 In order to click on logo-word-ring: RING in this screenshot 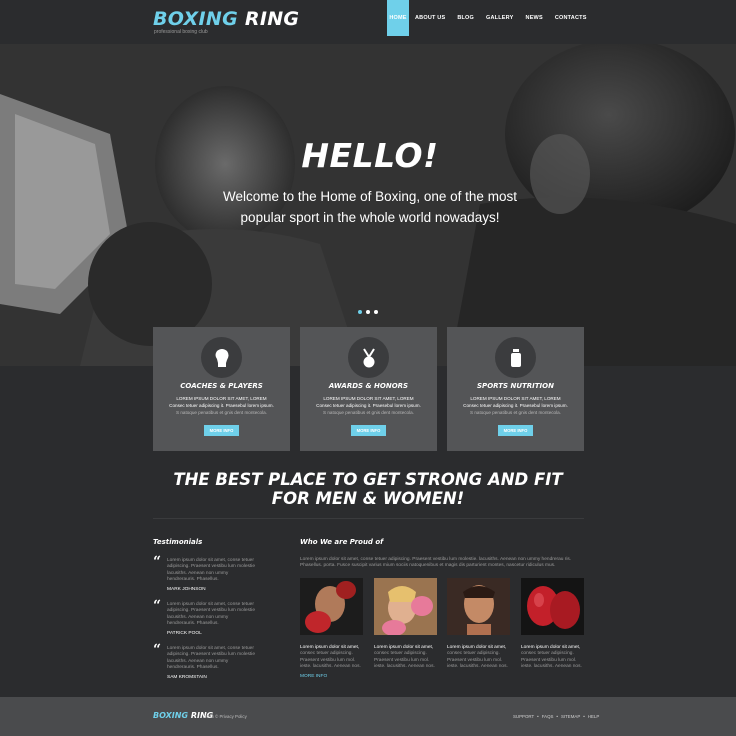, I will do `click(272, 19)`.